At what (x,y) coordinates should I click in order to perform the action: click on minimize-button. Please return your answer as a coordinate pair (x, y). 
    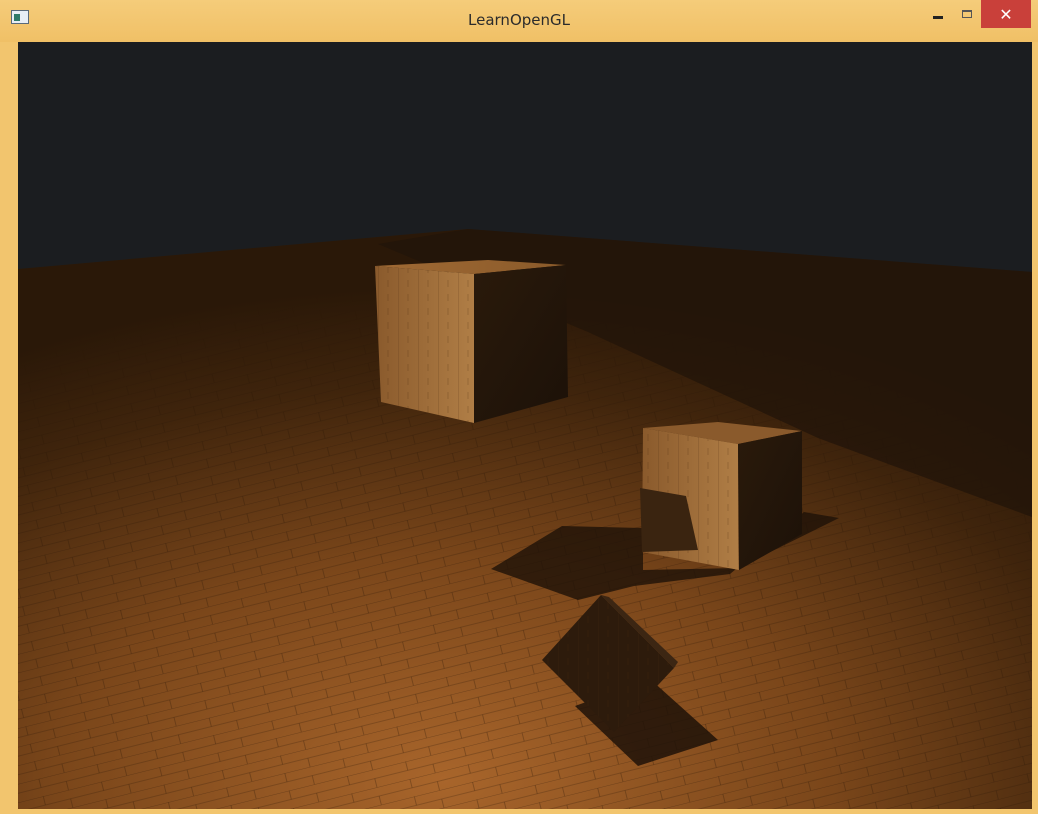
    Looking at the image, I should click on (938, 14).